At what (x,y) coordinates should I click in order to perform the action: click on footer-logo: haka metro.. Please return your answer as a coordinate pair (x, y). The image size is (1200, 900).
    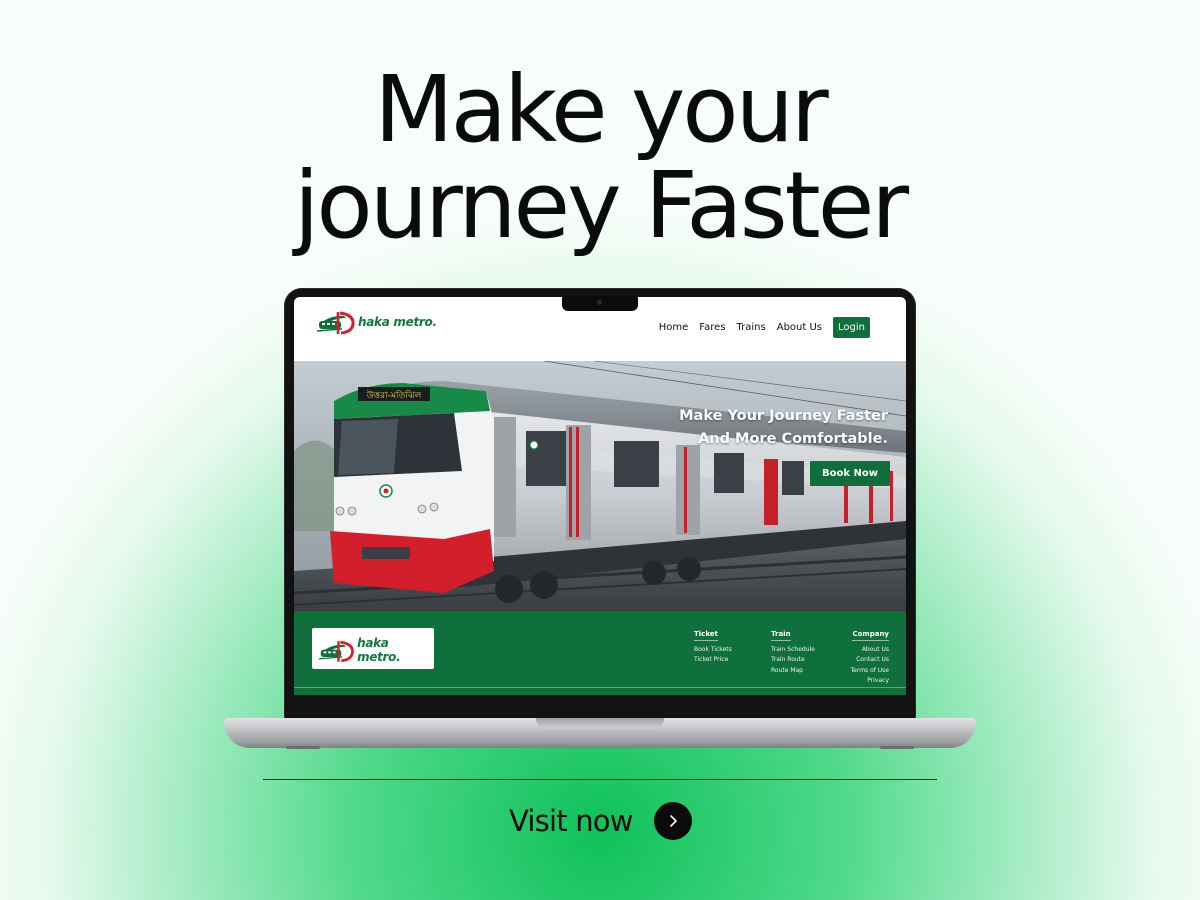
    Looking at the image, I should click on (373, 648).